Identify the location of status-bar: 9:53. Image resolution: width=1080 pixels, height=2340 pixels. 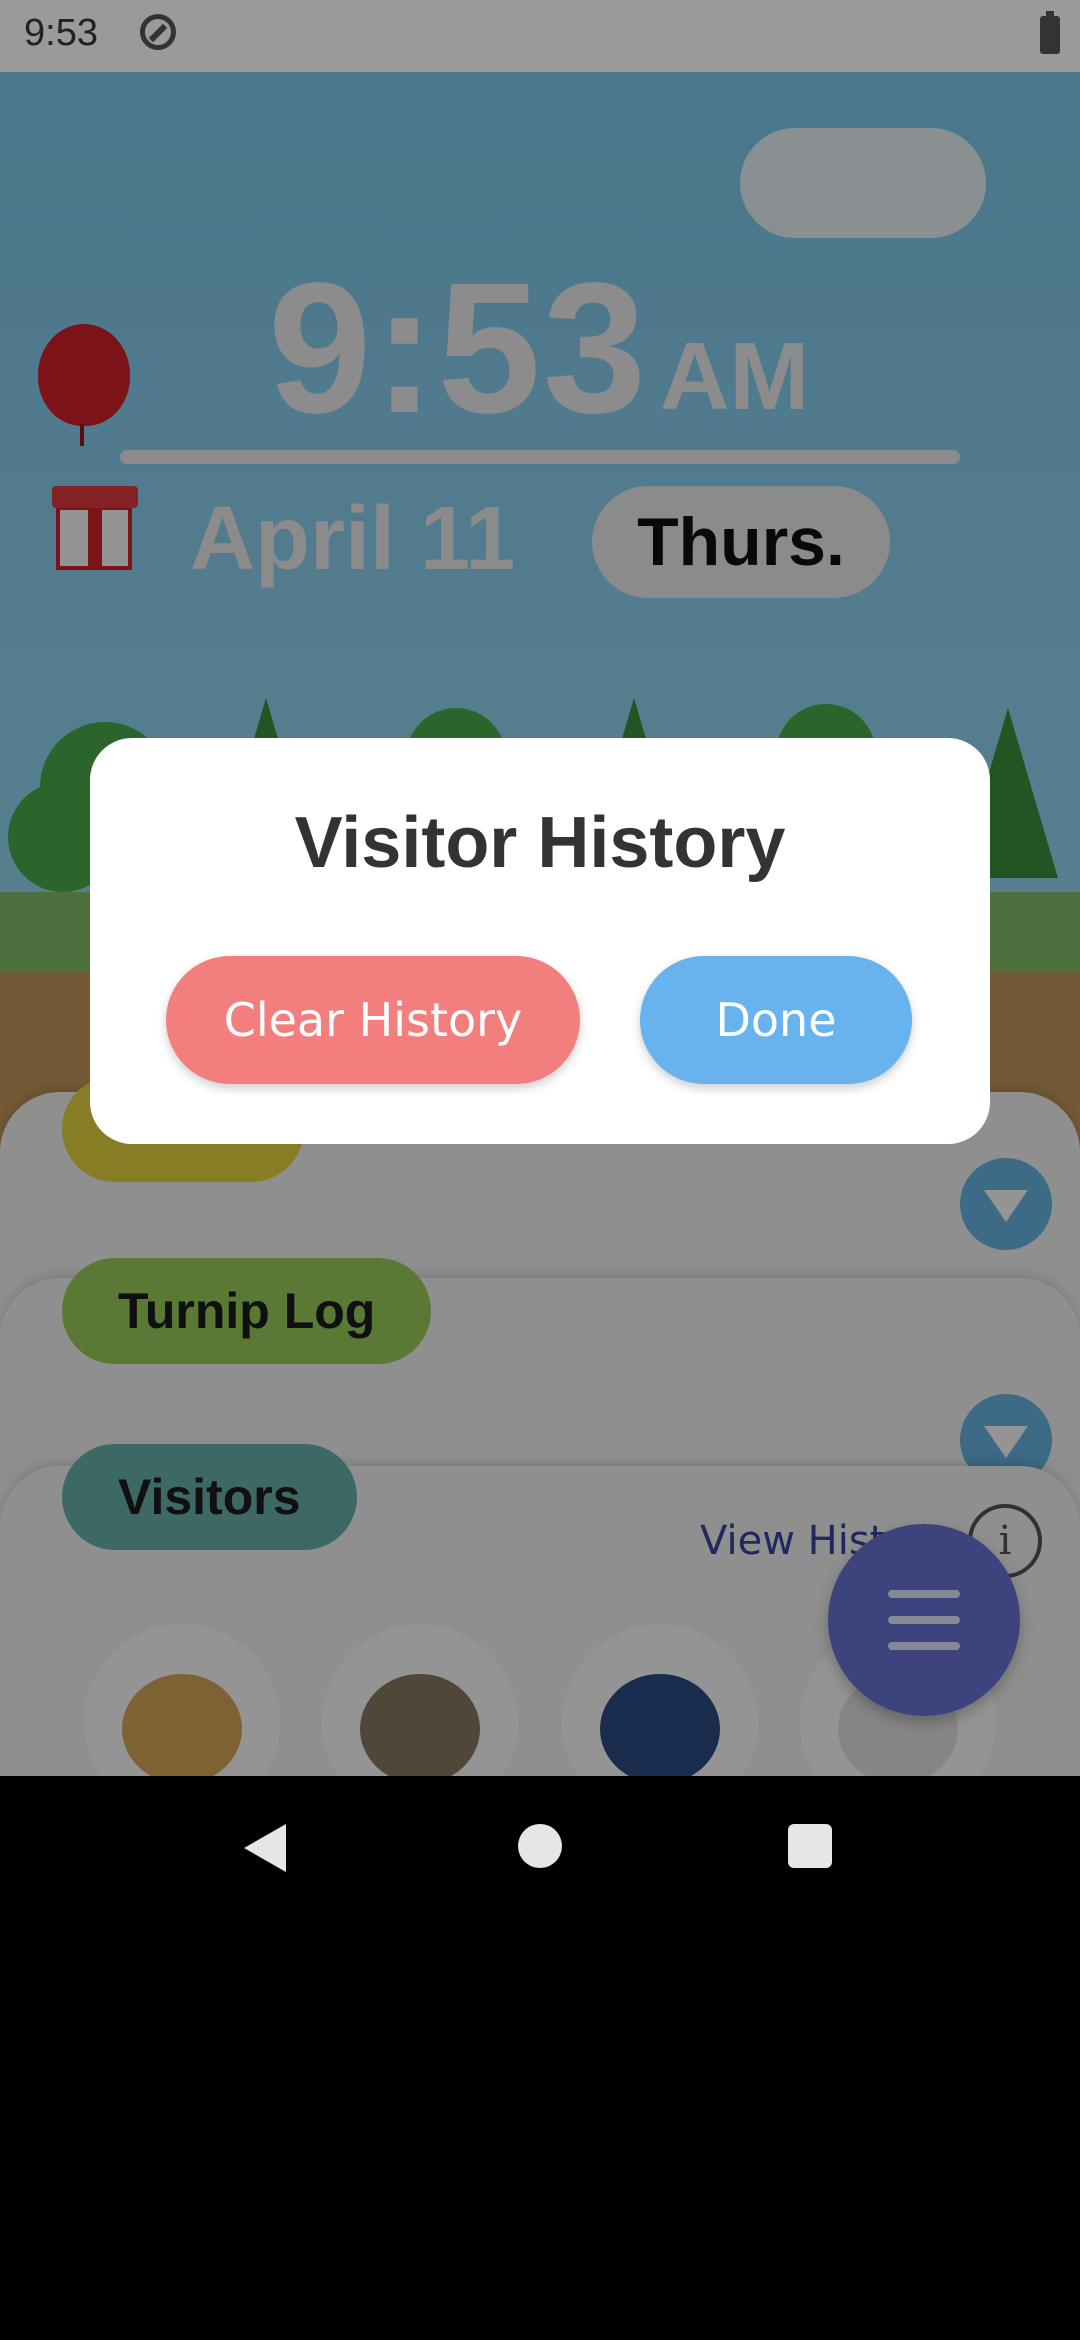
(540, 36).